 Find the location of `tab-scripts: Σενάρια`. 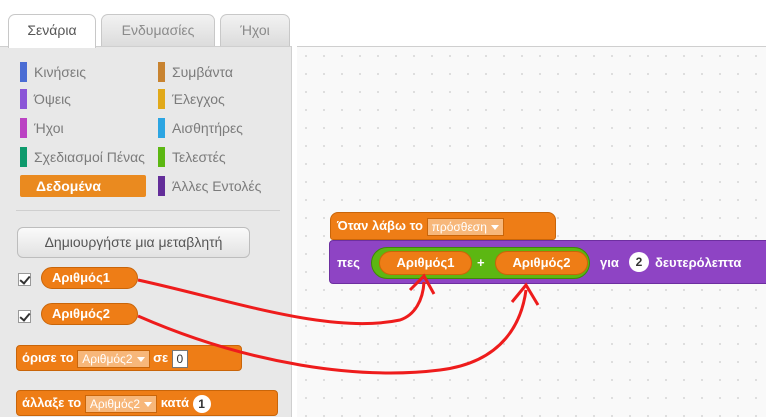

tab-scripts: Σενάρια is located at coordinates (52, 31).